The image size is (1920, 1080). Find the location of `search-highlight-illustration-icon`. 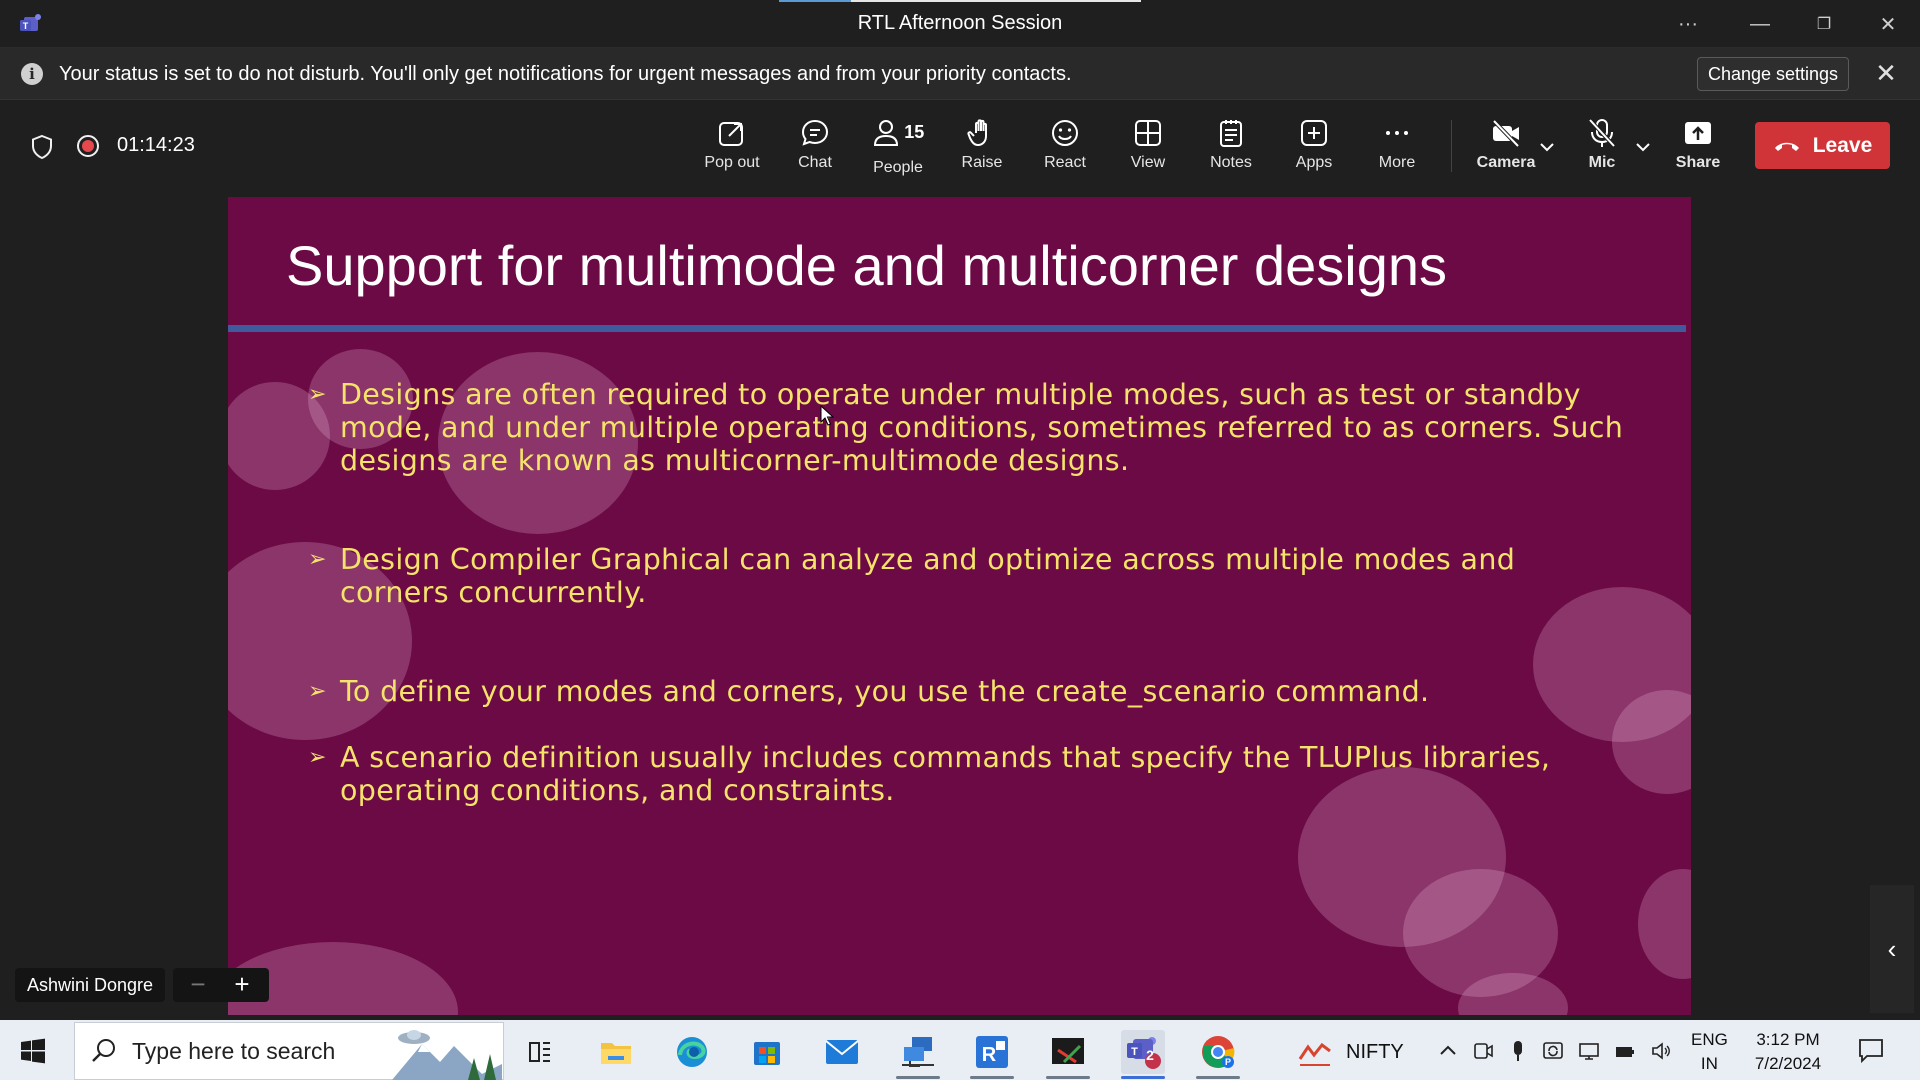

search-highlight-illustration-icon is located at coordinates (447, 1055).